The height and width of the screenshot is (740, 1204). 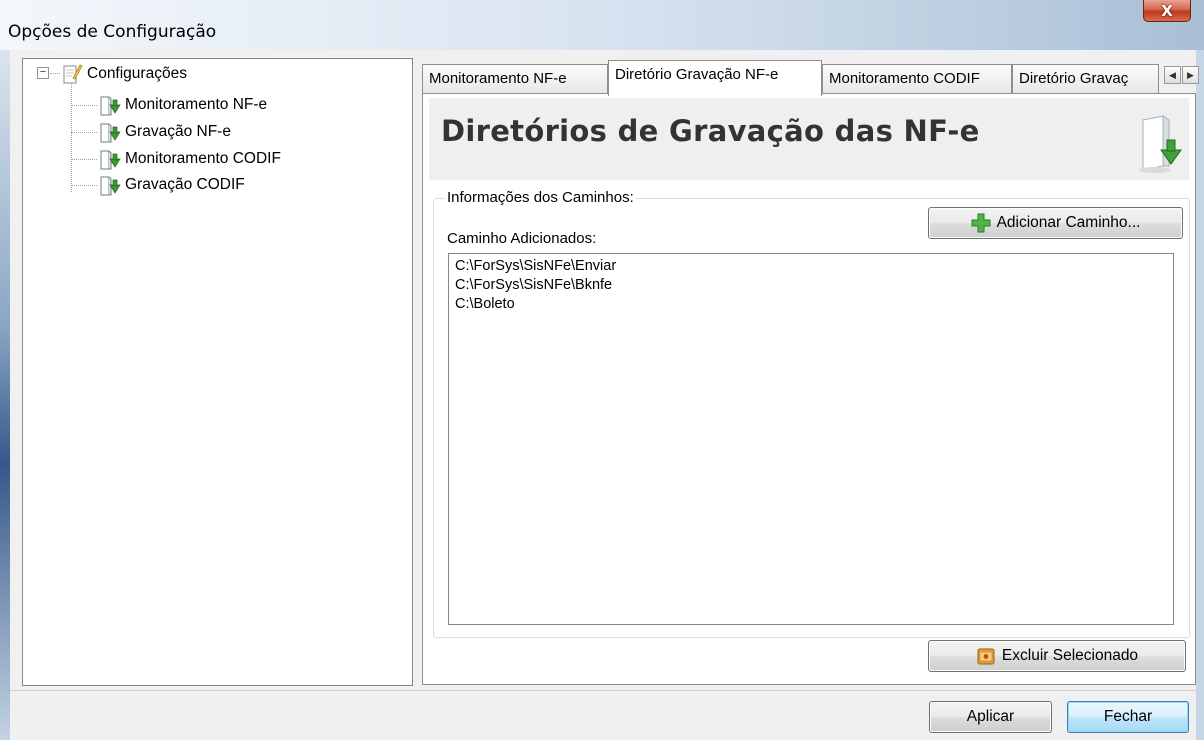 What do you see at coordinates (811, 304) in the screenshot?
I see `list-item: C:\Boleto` at bounding box center [811, 304].